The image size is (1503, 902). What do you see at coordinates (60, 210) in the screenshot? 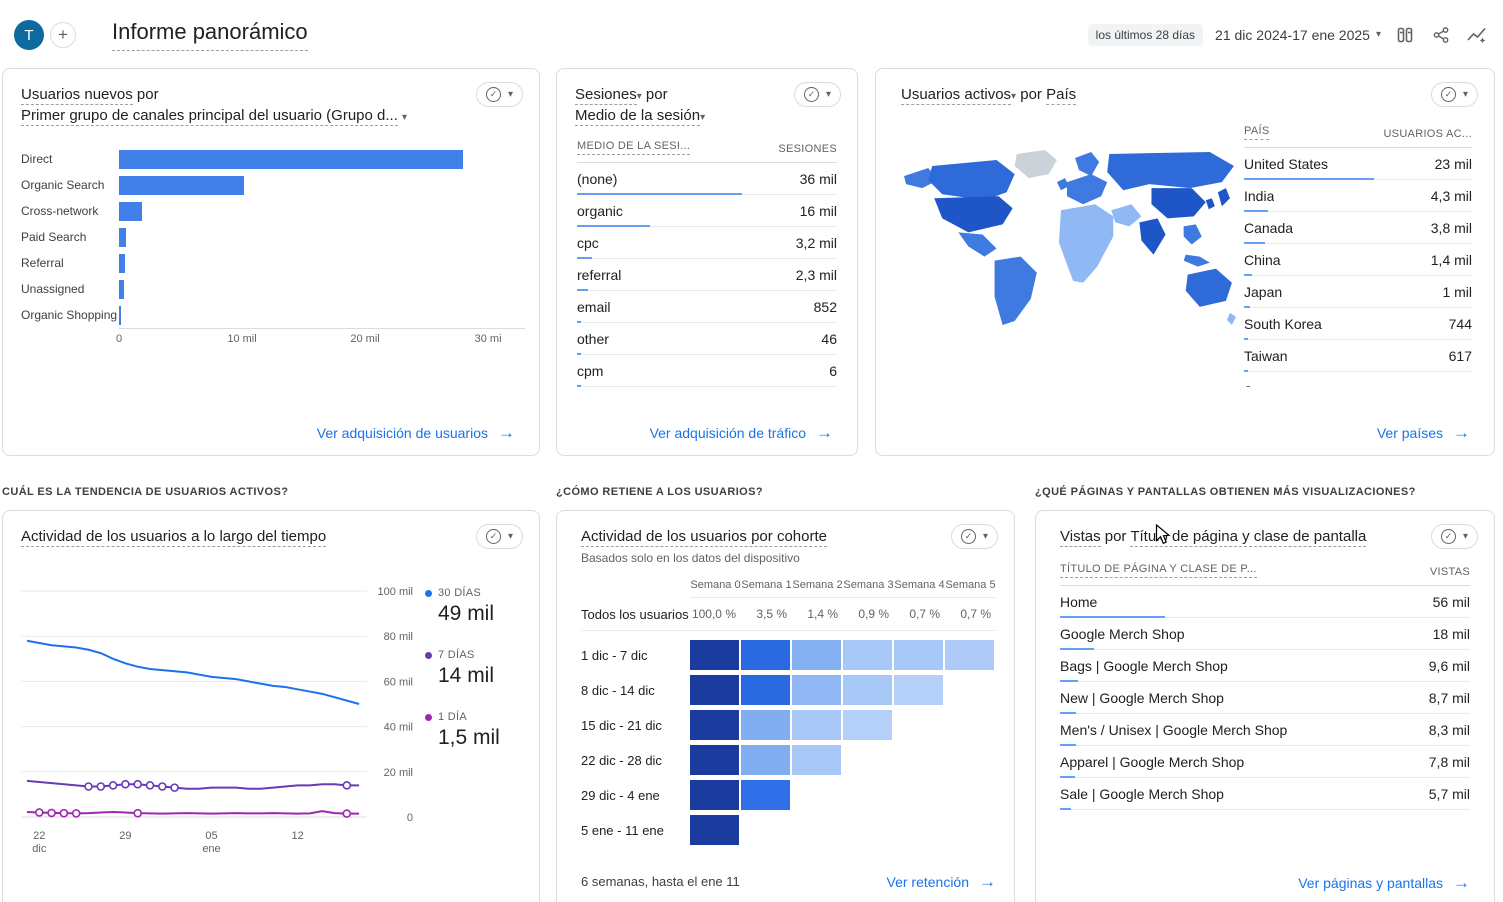
I see `bar-category-label: Cross-network` at bounding box center [60, 210].